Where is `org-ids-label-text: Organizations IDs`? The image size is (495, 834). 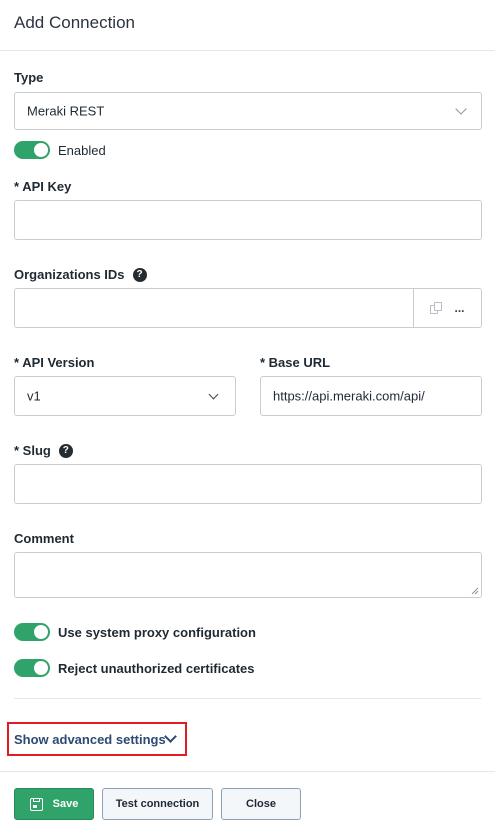
org-ids-label-text: Organizations IDs is located at coordinates (69, 274).